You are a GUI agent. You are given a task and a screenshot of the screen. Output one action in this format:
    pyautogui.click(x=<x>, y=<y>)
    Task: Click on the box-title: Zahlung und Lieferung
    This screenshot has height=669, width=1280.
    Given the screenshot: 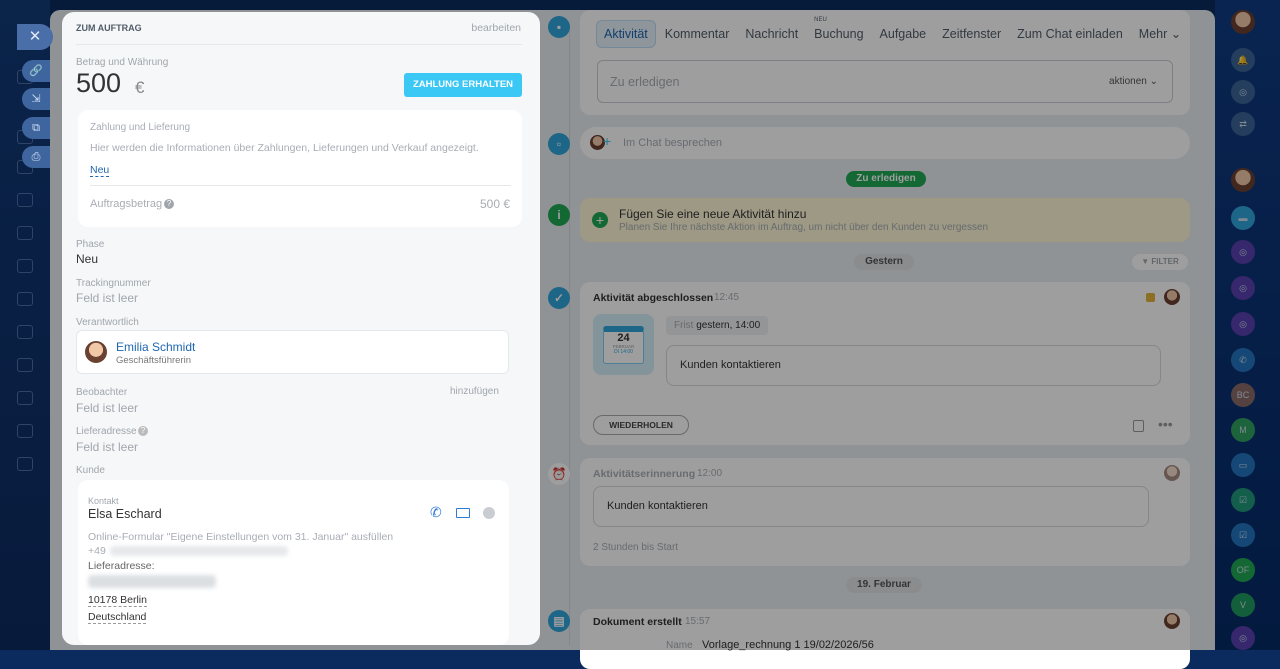 What is the action you would take?
    pyautogui.click(x=140, y=127)
    